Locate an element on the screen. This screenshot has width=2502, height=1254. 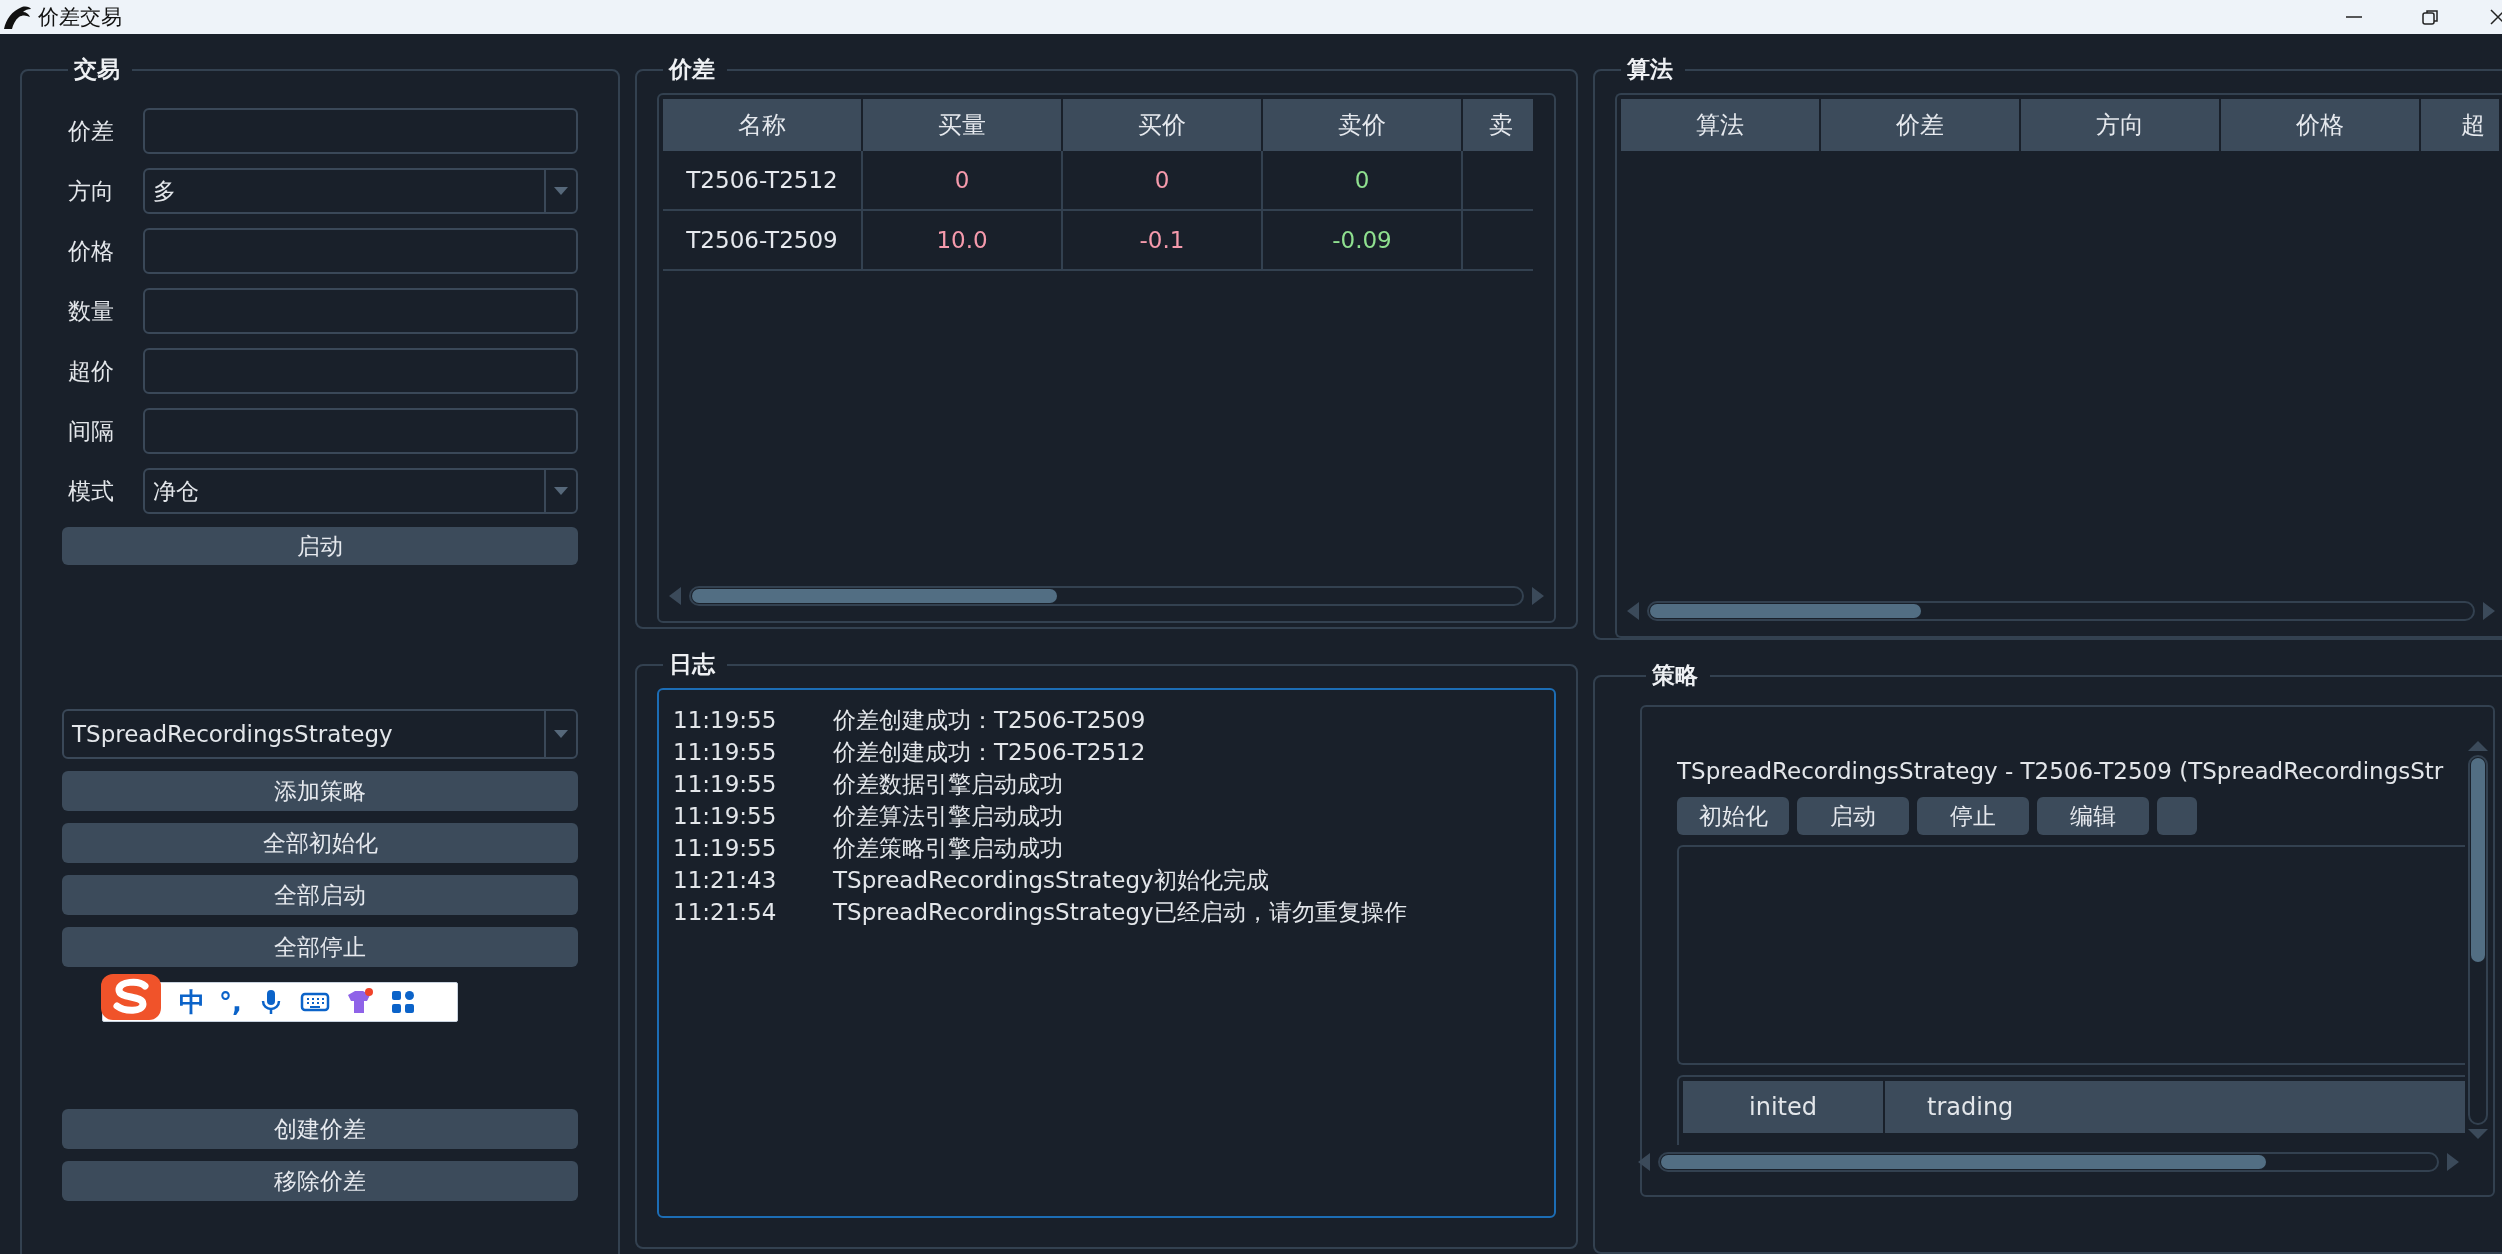
strategy-action-button: 初始化 is located at coordinates (1733, 816).